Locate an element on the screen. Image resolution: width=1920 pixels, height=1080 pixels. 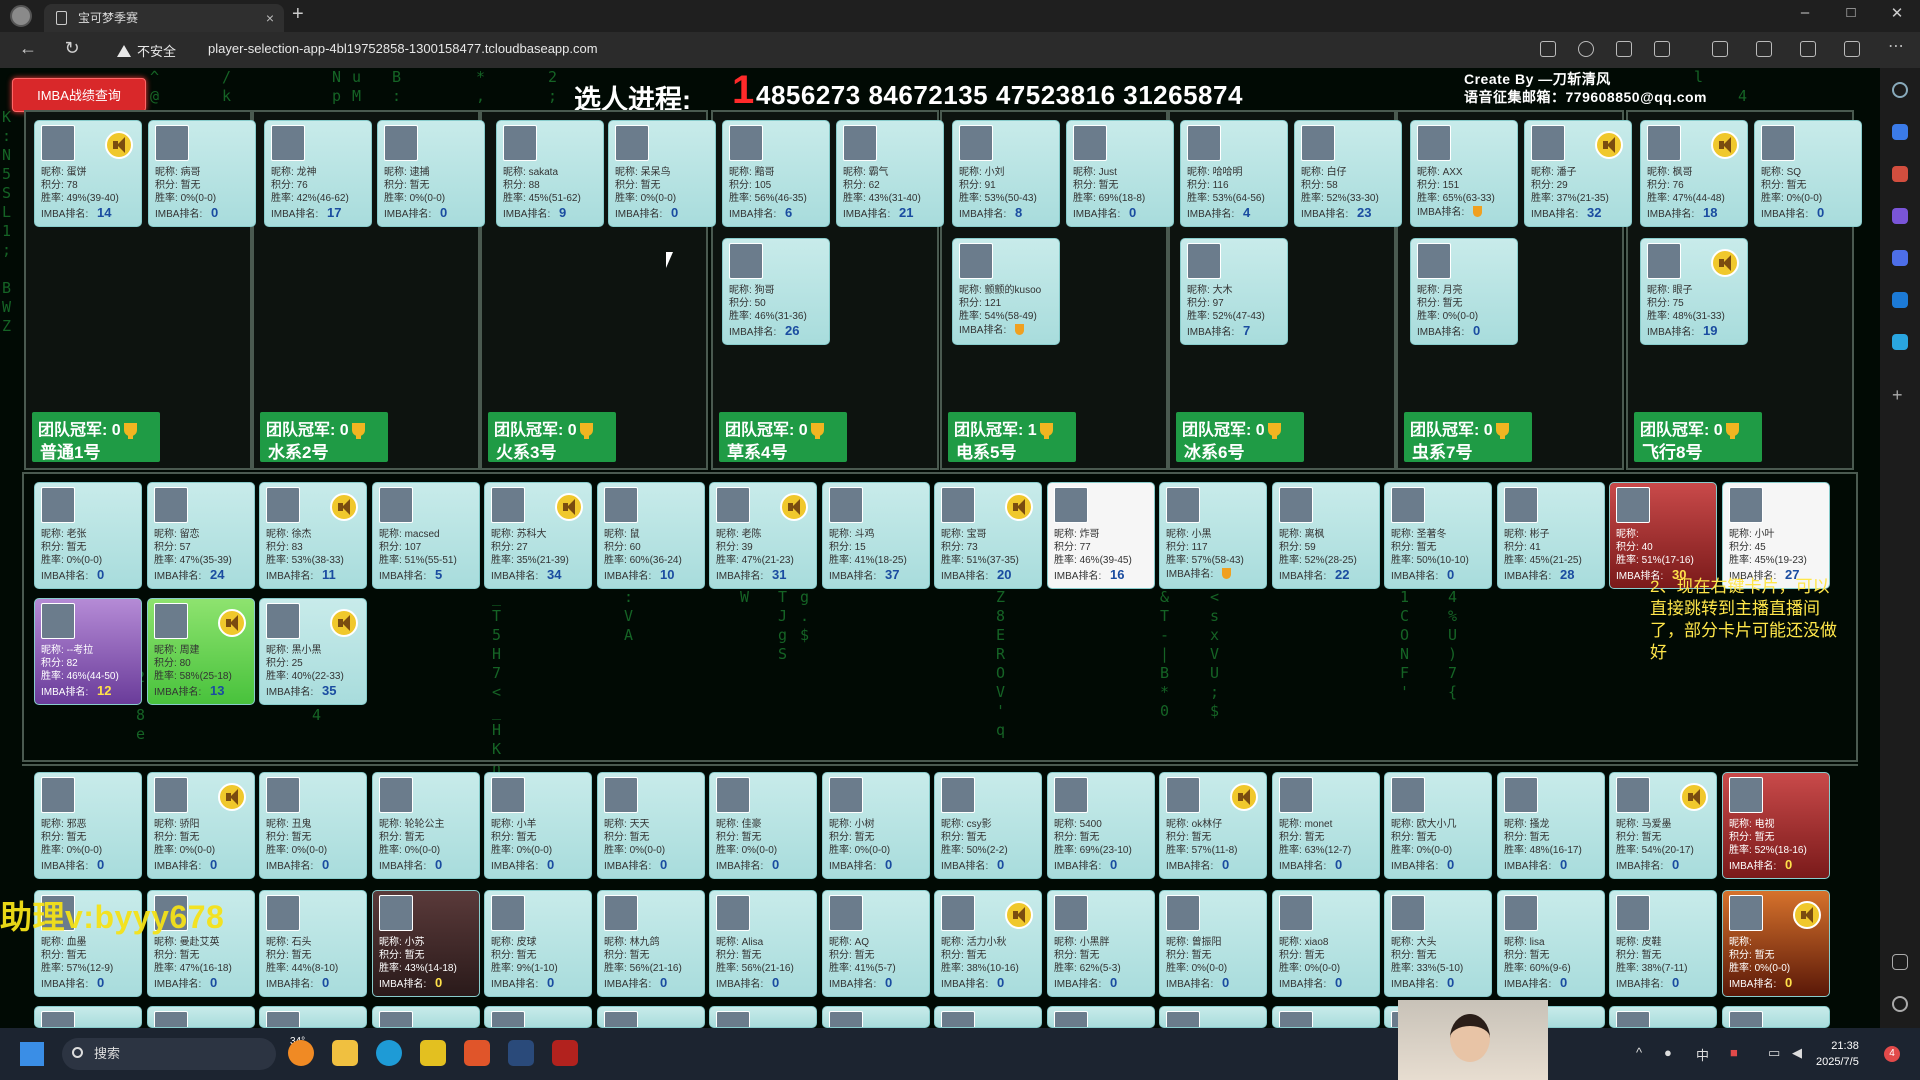
player-card: 昵称: 5400 积分: 暂无 胜率: 69%(23-10) IMBA排名: 0 is located at coordinates (1101, 825).